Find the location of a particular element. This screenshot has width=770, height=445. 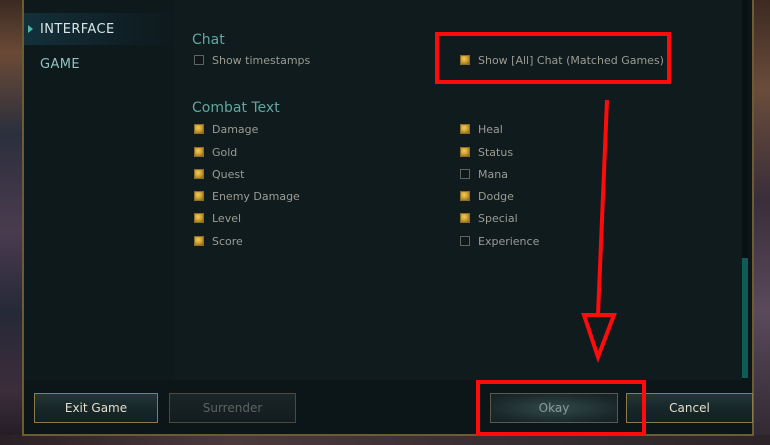

checkbox-special: Special is located at coordinates (489, 218).